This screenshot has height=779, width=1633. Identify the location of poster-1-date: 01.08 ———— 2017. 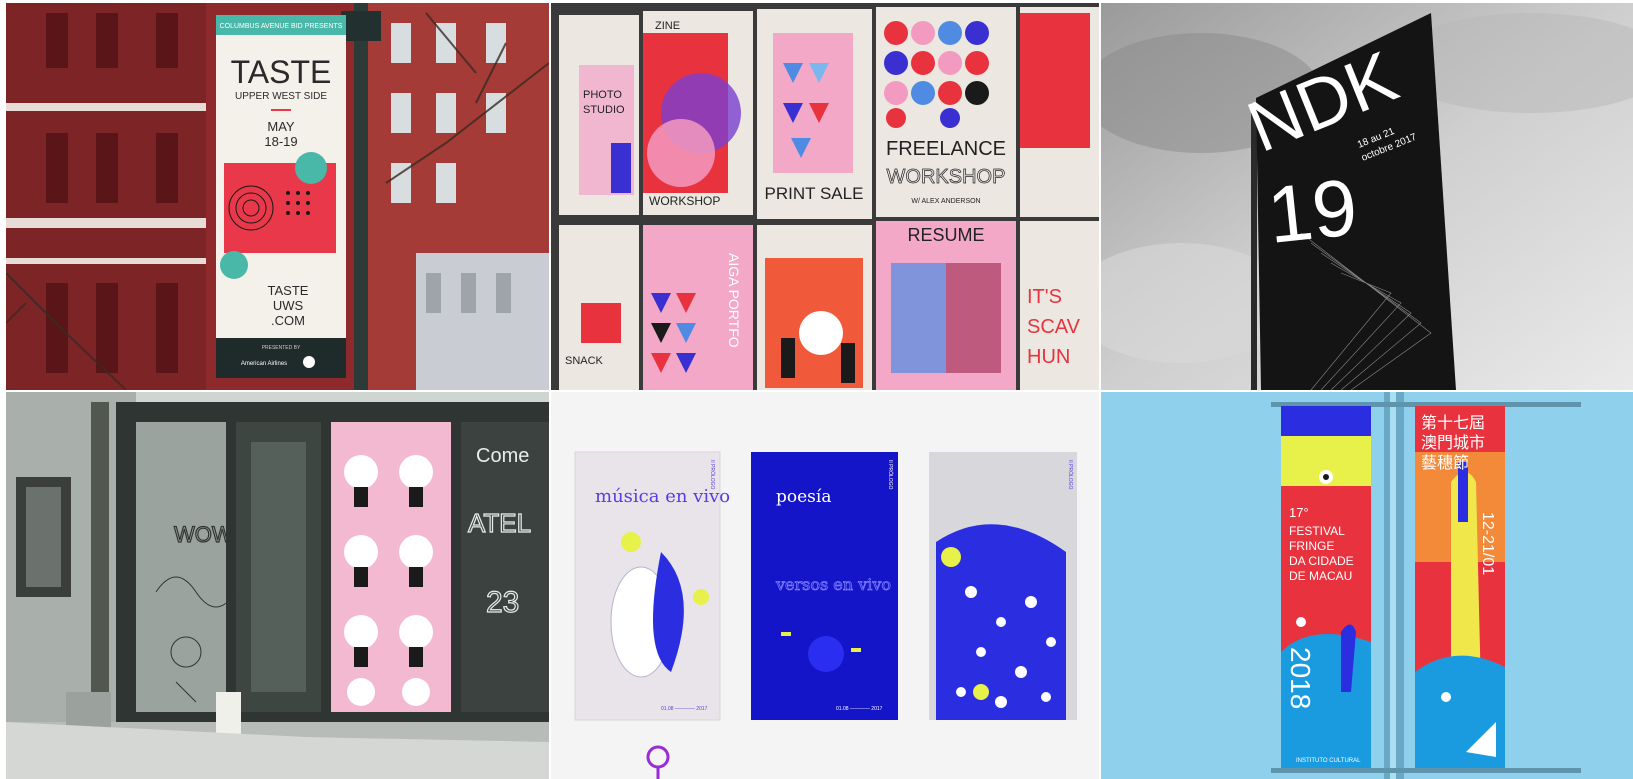
(684, 709).